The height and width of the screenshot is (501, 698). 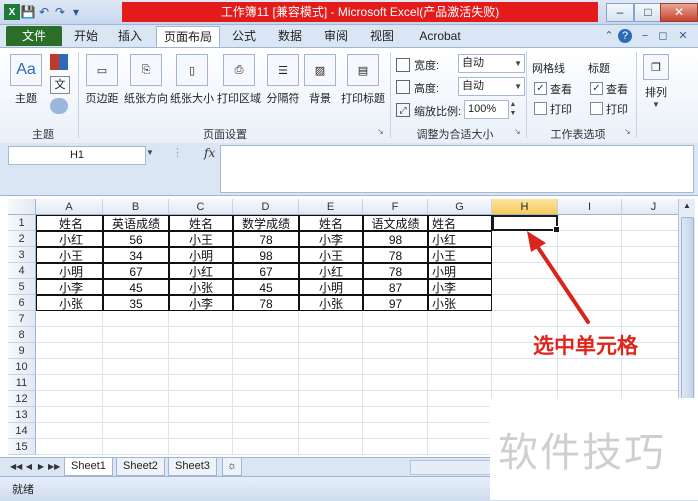 I want to click on annotation-label: 选中单元格, so click(x=585, y=346).